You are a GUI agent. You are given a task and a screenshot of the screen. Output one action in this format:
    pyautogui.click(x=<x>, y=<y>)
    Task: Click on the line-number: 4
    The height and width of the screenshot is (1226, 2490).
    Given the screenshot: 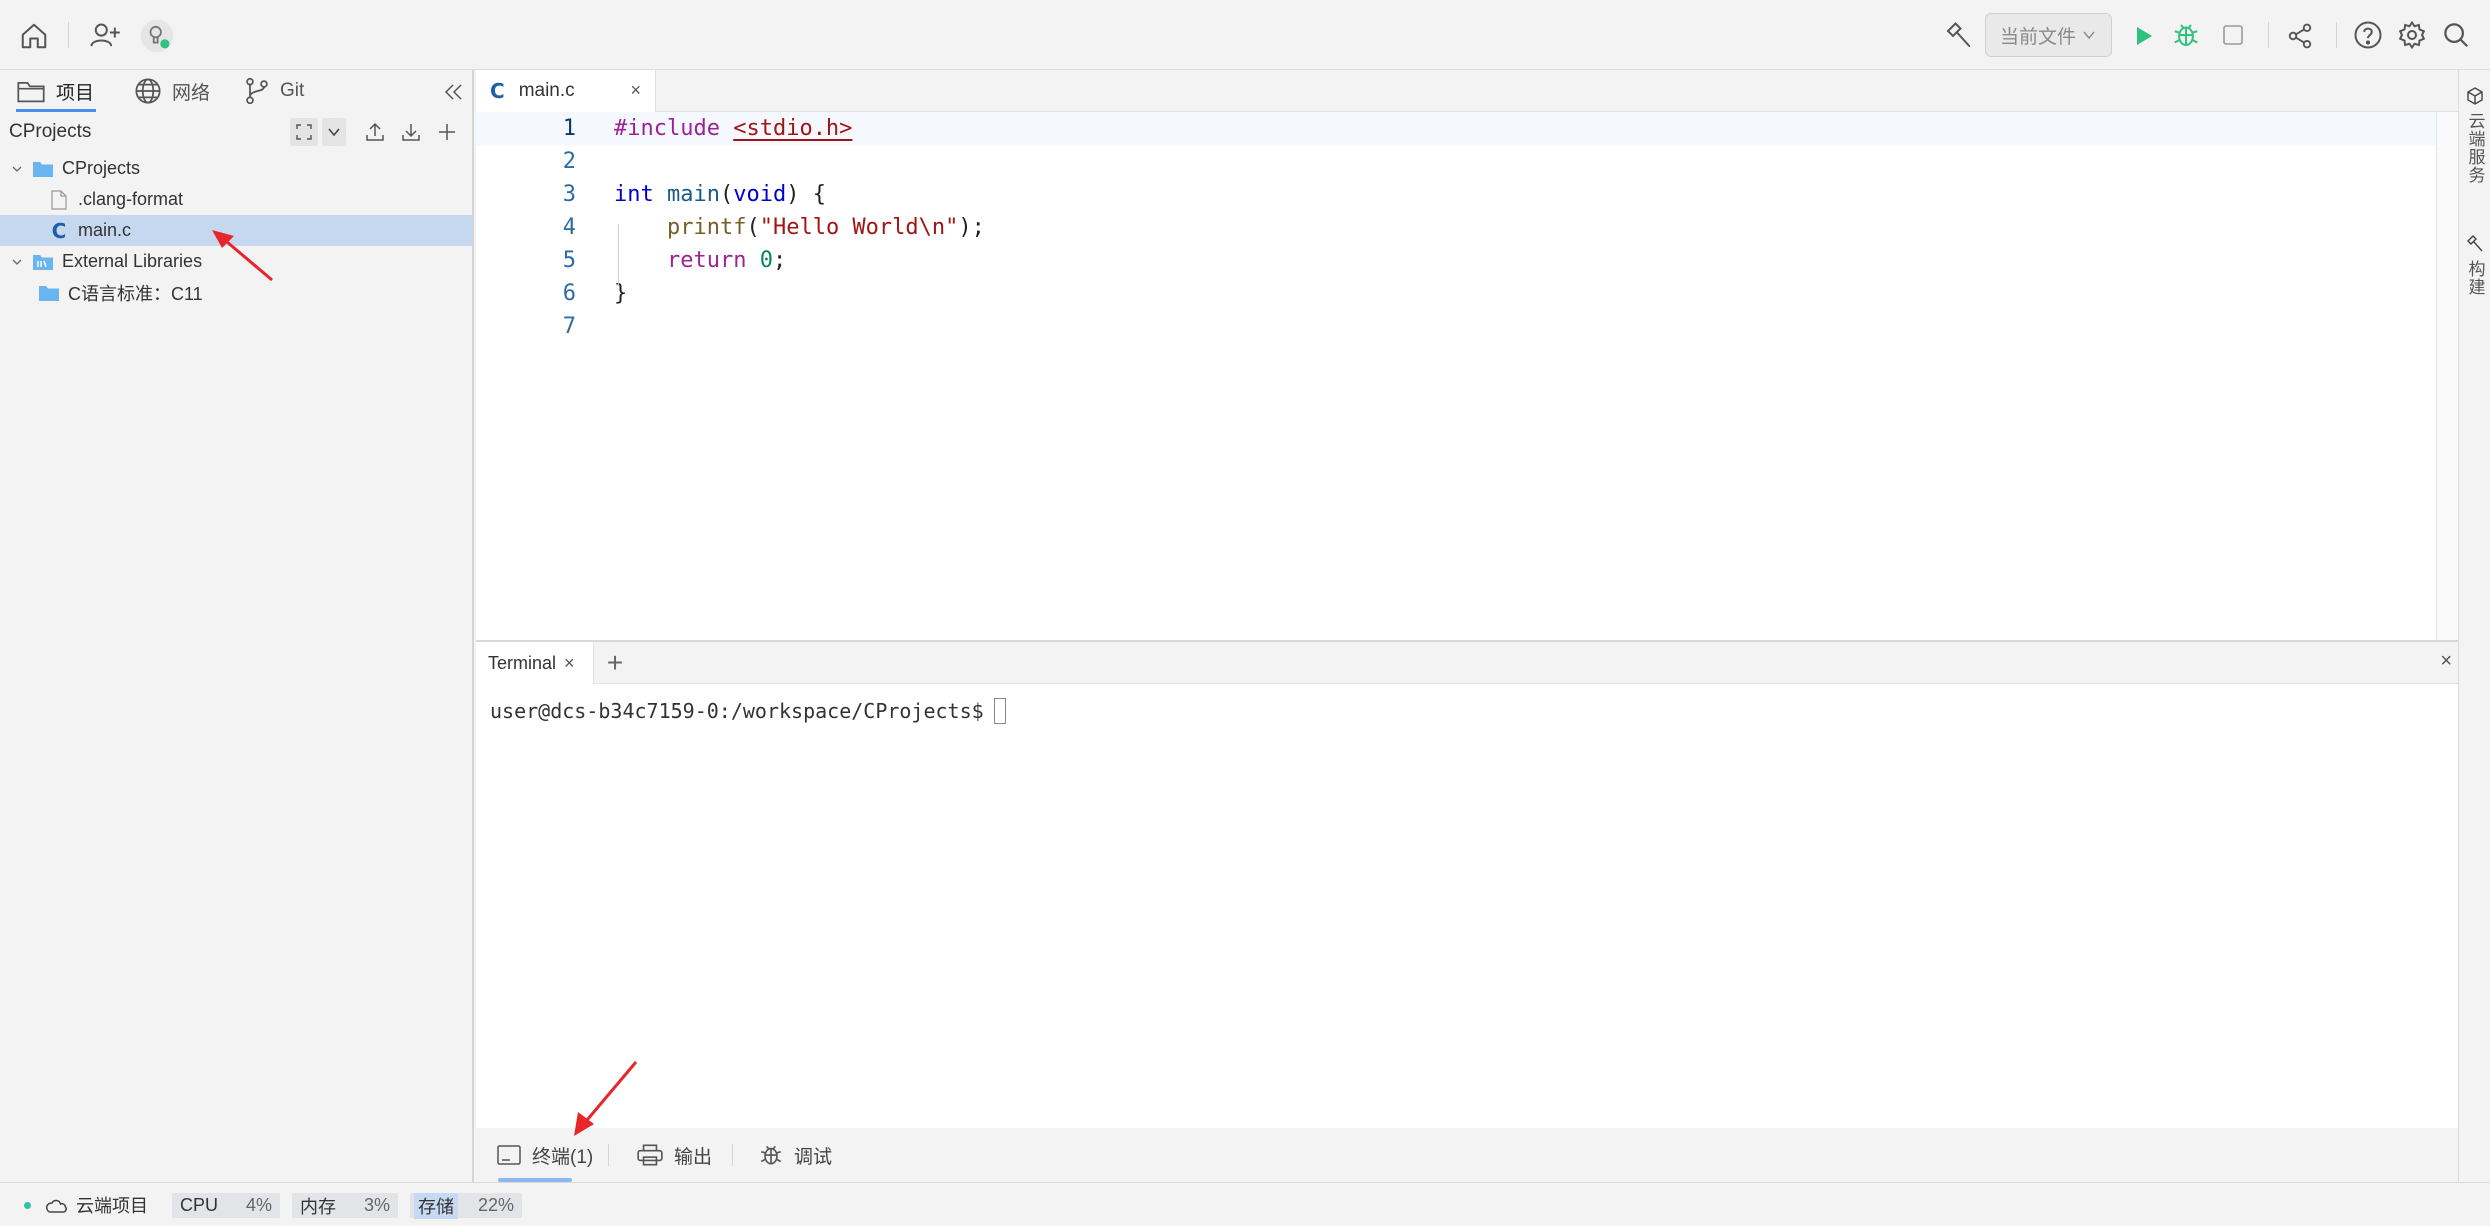 What is the action you would take?
    pyautogui.click(x=569, y=227)
    